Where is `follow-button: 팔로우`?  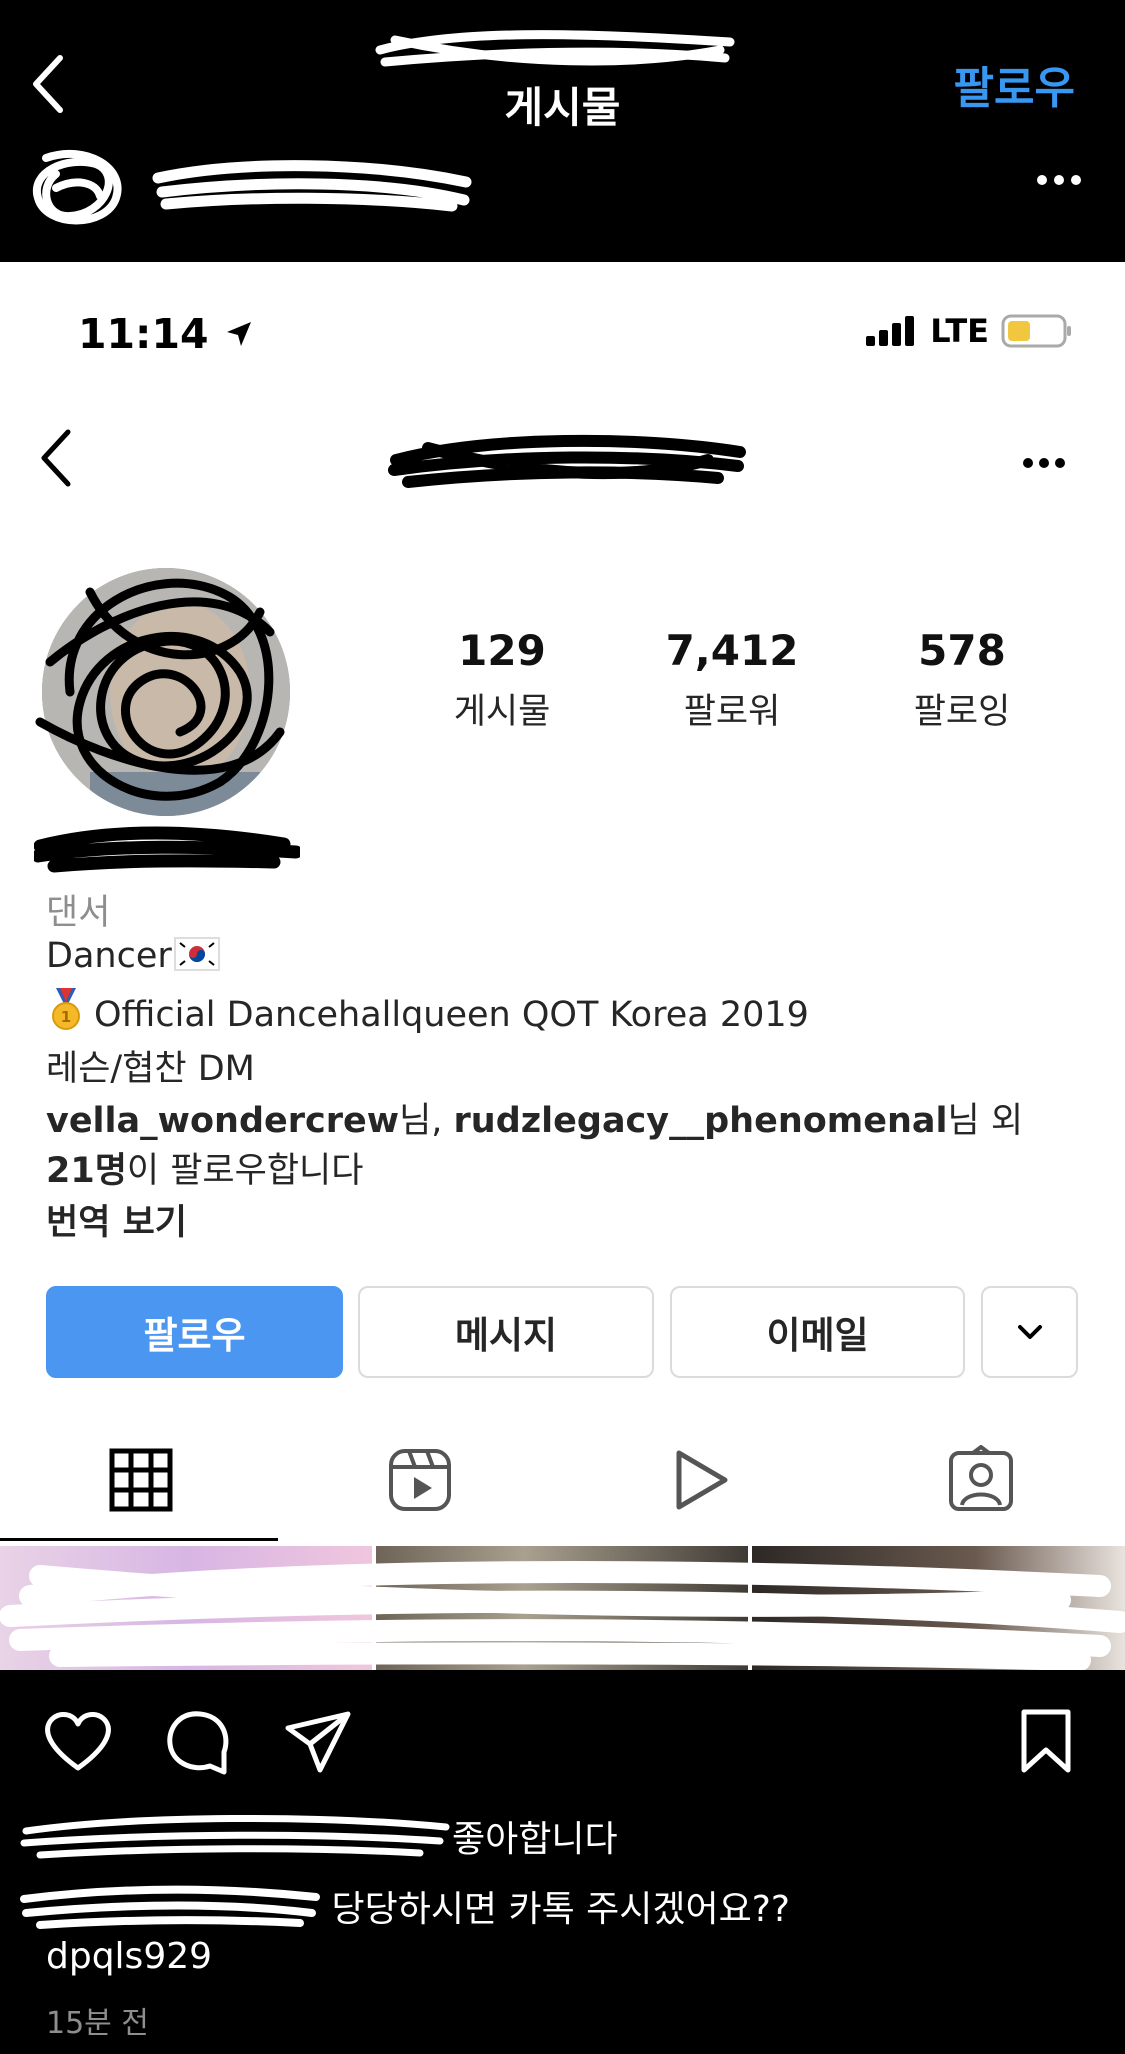
follow-button: 팔로우 is located at coordinates (194, 1332).